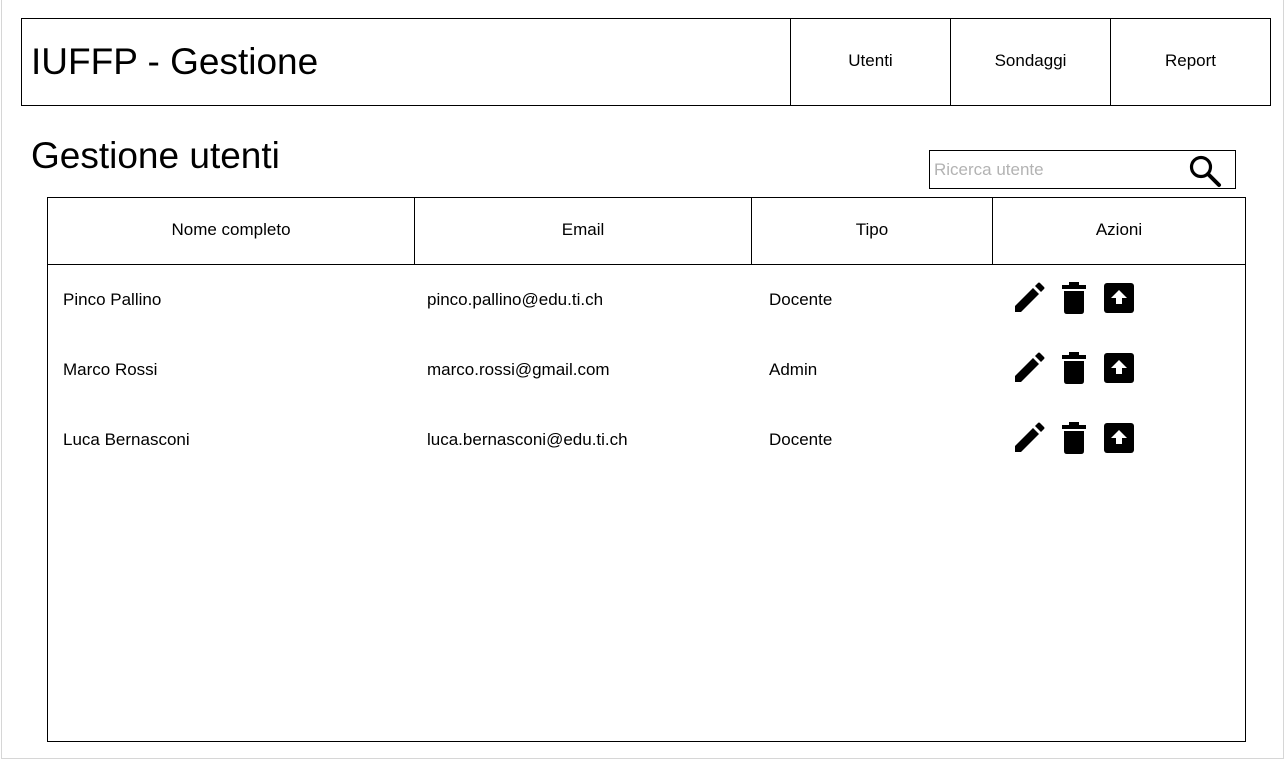  I want to click on search-box, so click(1082, 169).